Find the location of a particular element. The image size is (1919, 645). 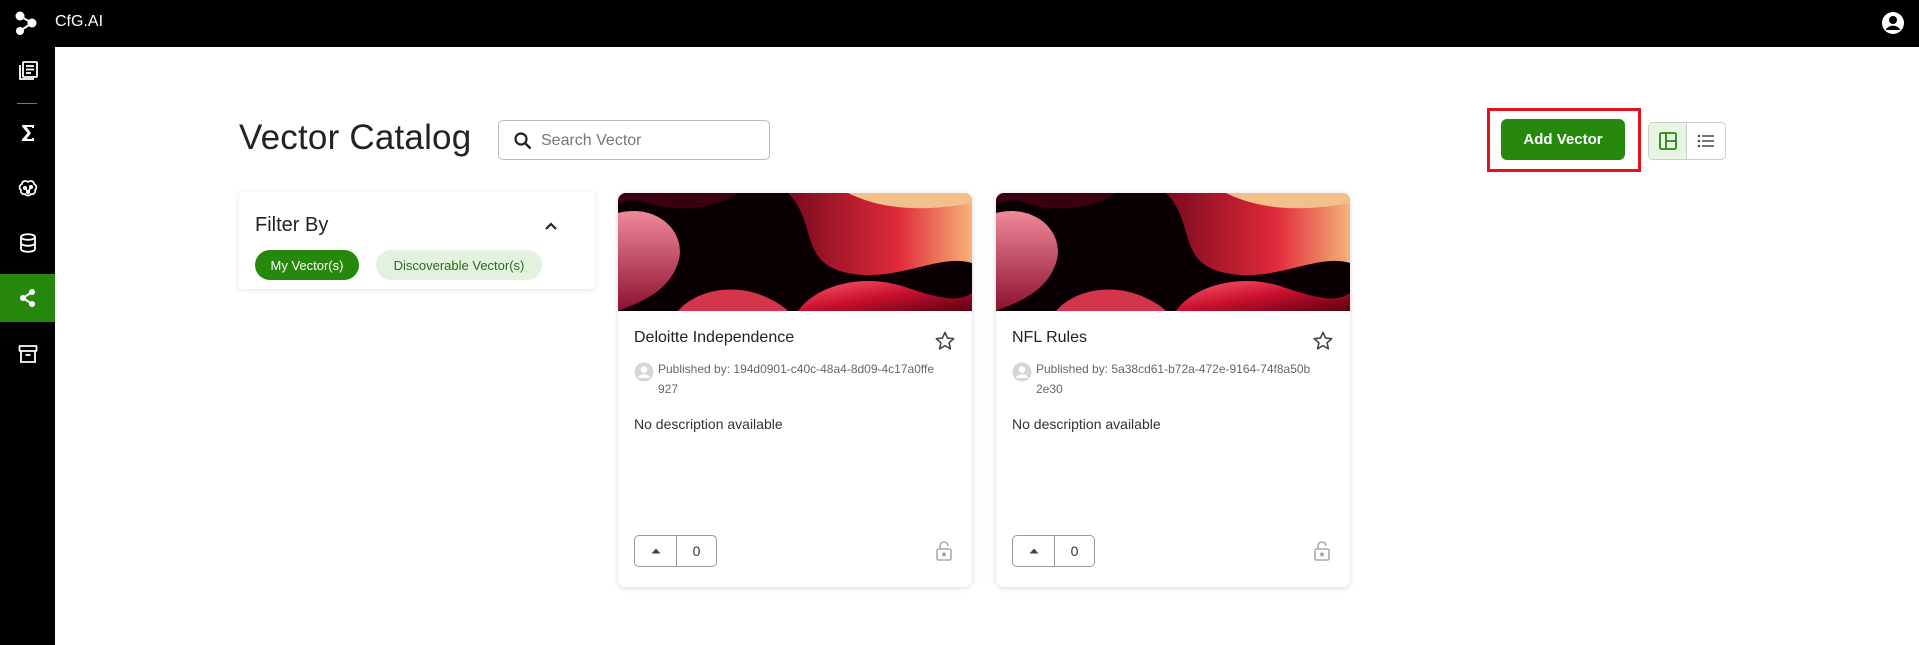

list-view-icon is located at coordinates (1705, 141).